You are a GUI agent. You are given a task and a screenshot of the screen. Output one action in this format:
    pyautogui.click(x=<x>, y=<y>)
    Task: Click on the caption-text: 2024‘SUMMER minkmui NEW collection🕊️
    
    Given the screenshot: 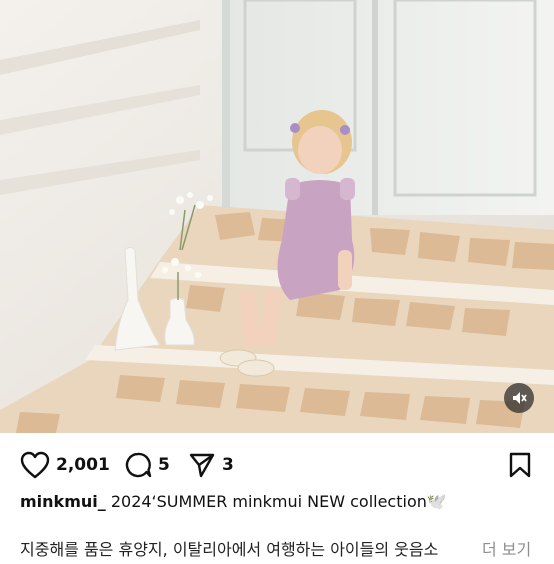 What is the action you would take?
    pyautogui.click(x=278, y=501)
    